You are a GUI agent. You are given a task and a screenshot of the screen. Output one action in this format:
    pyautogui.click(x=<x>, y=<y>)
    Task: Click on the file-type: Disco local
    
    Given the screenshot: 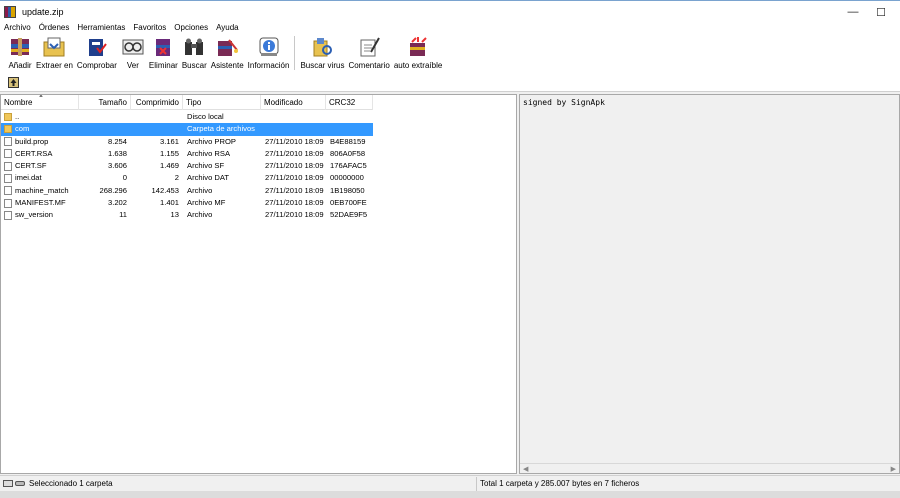 What is the action you would take?
    pyautogui.click(x=205, y=116)
    